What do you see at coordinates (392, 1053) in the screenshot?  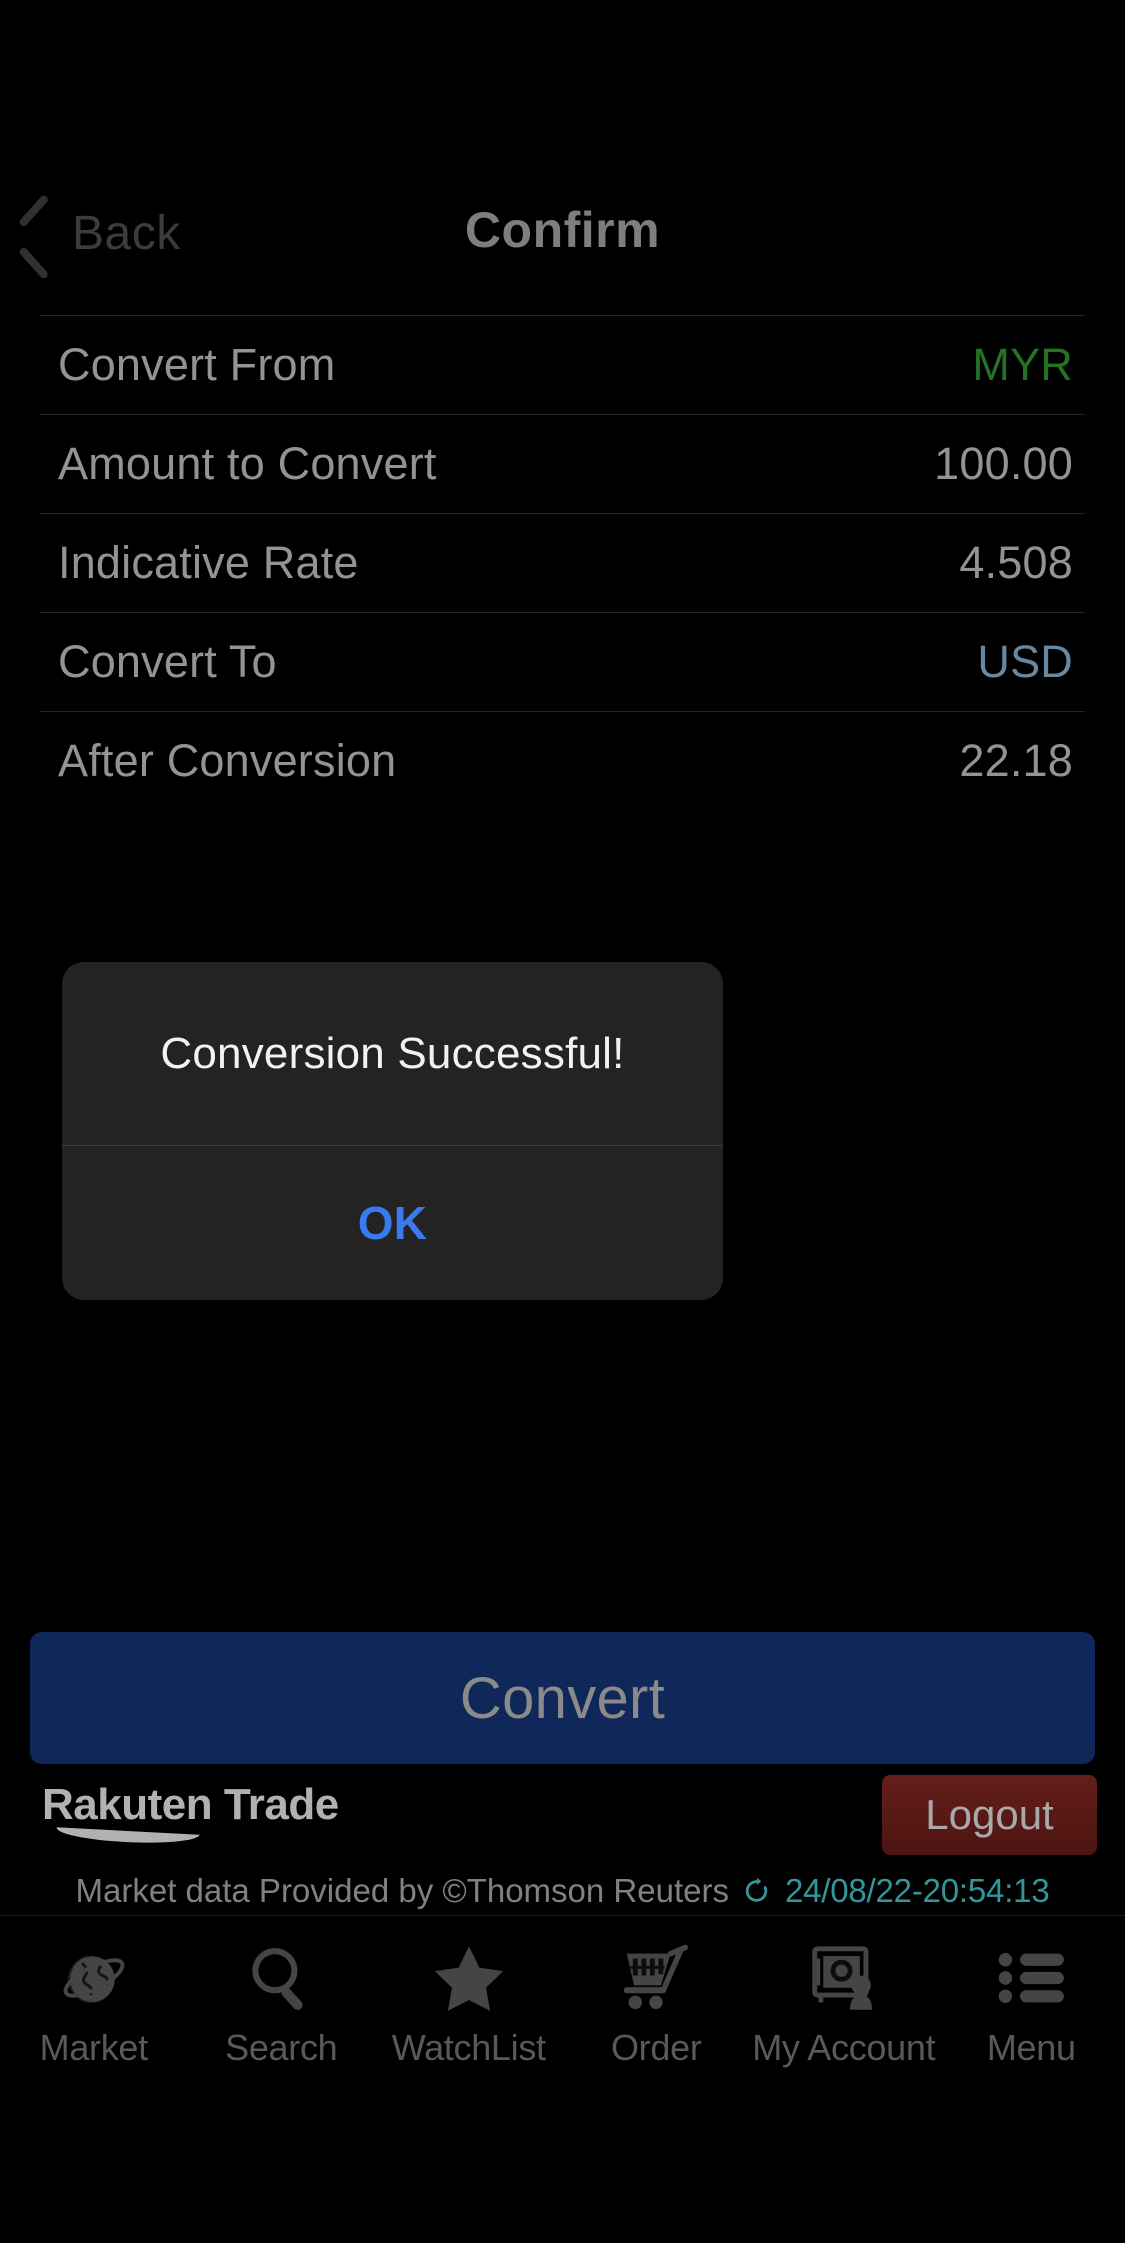 I see `dialog-message: Conversion Successful!` at bounding box center [392, 1053].